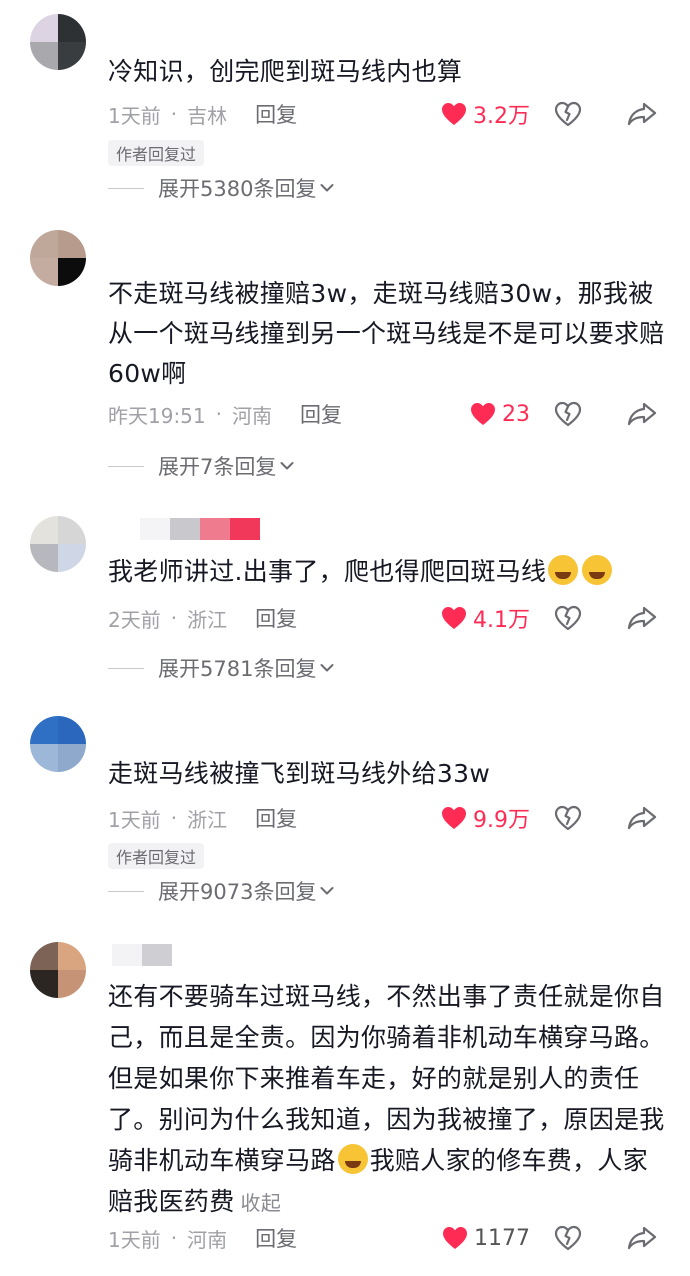 This screenshot has height=1276, width=690. I want to click on comment-meta: 昨天19:51 · 河南 回复, so click(388, 414).